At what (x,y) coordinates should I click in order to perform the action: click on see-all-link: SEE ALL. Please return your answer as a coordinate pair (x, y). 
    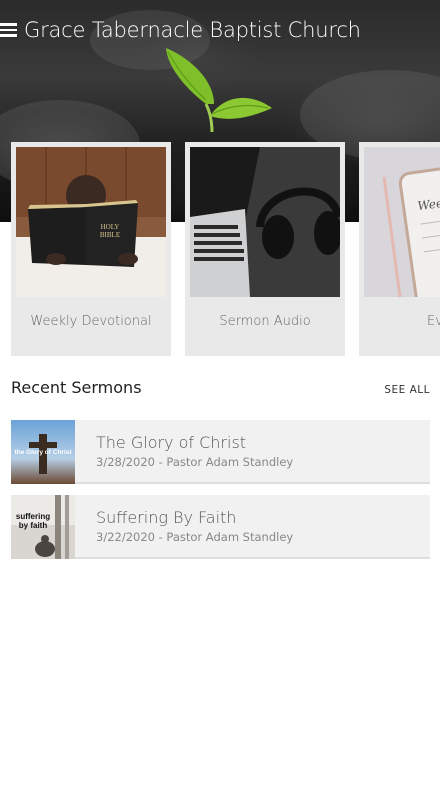
    Looking at the image, I should click on (407, 390).